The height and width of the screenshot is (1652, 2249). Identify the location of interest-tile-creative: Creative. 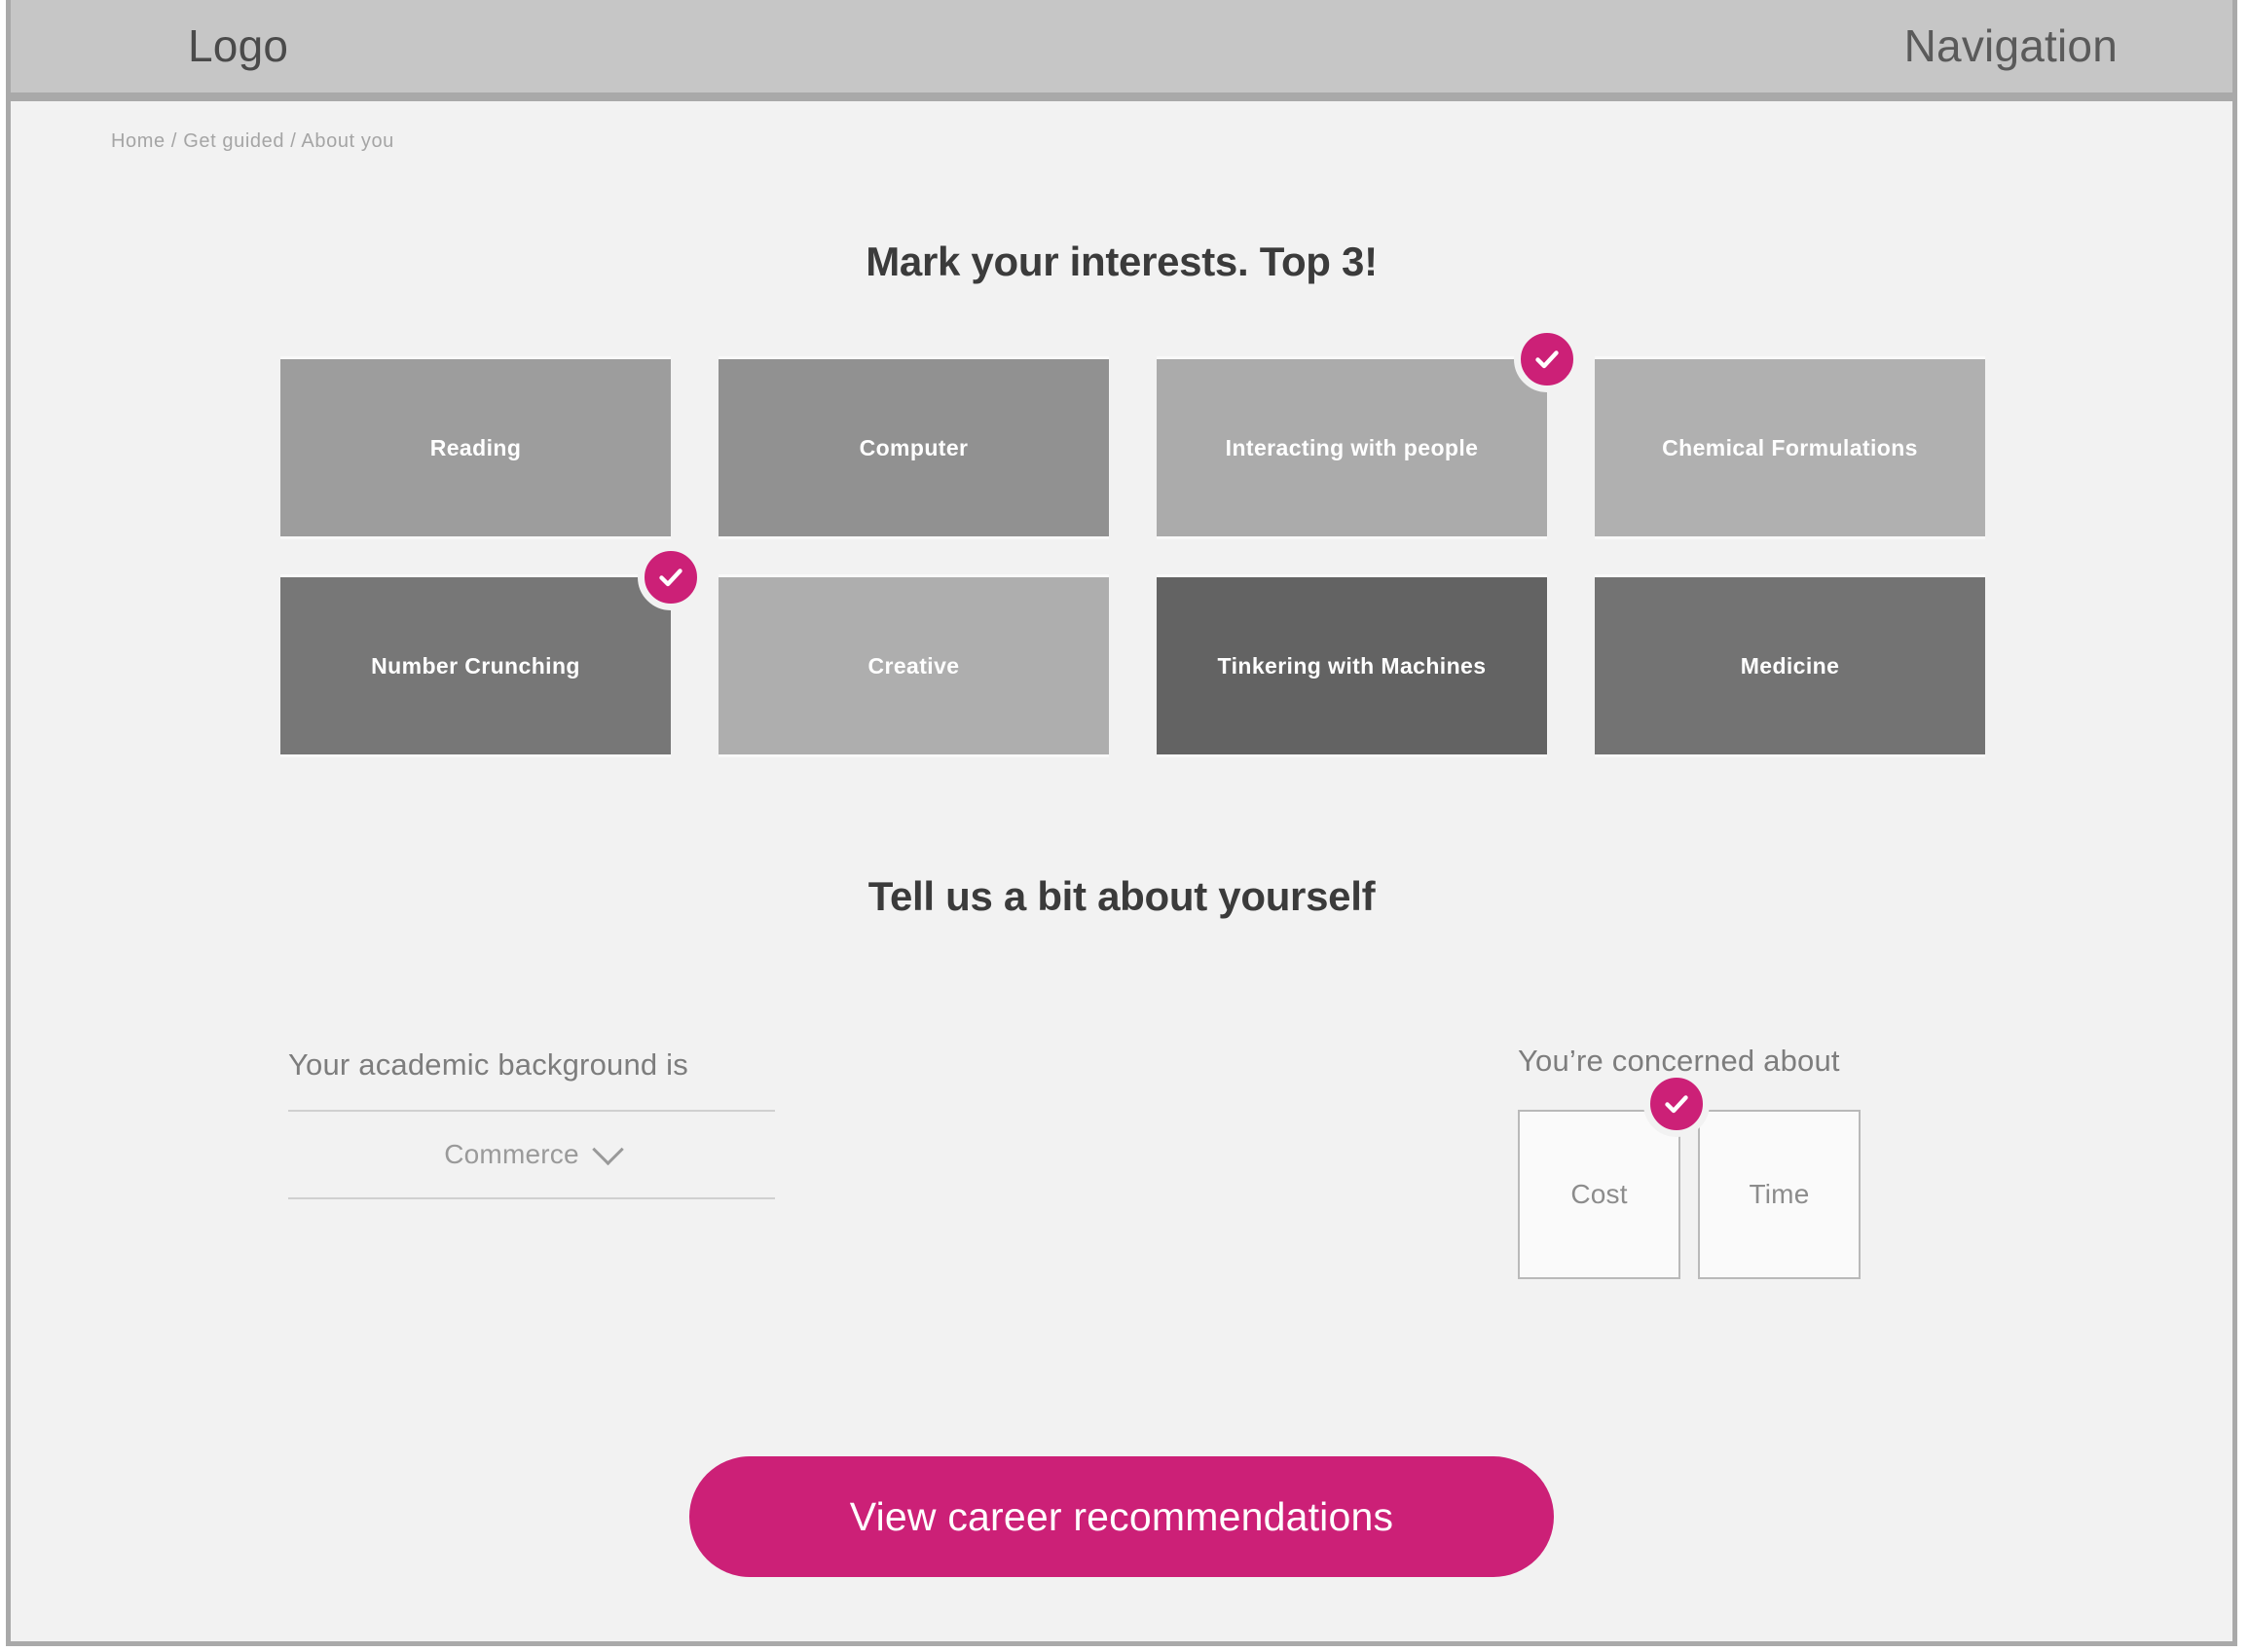
(914, 665).